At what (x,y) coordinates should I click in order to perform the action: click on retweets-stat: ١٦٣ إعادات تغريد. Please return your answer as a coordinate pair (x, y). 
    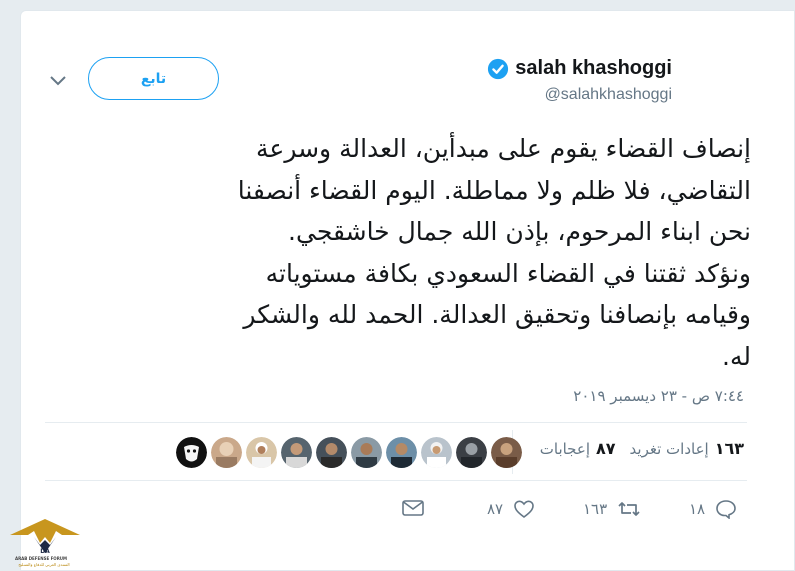
    Looking at the image, I should click on (687, 448).